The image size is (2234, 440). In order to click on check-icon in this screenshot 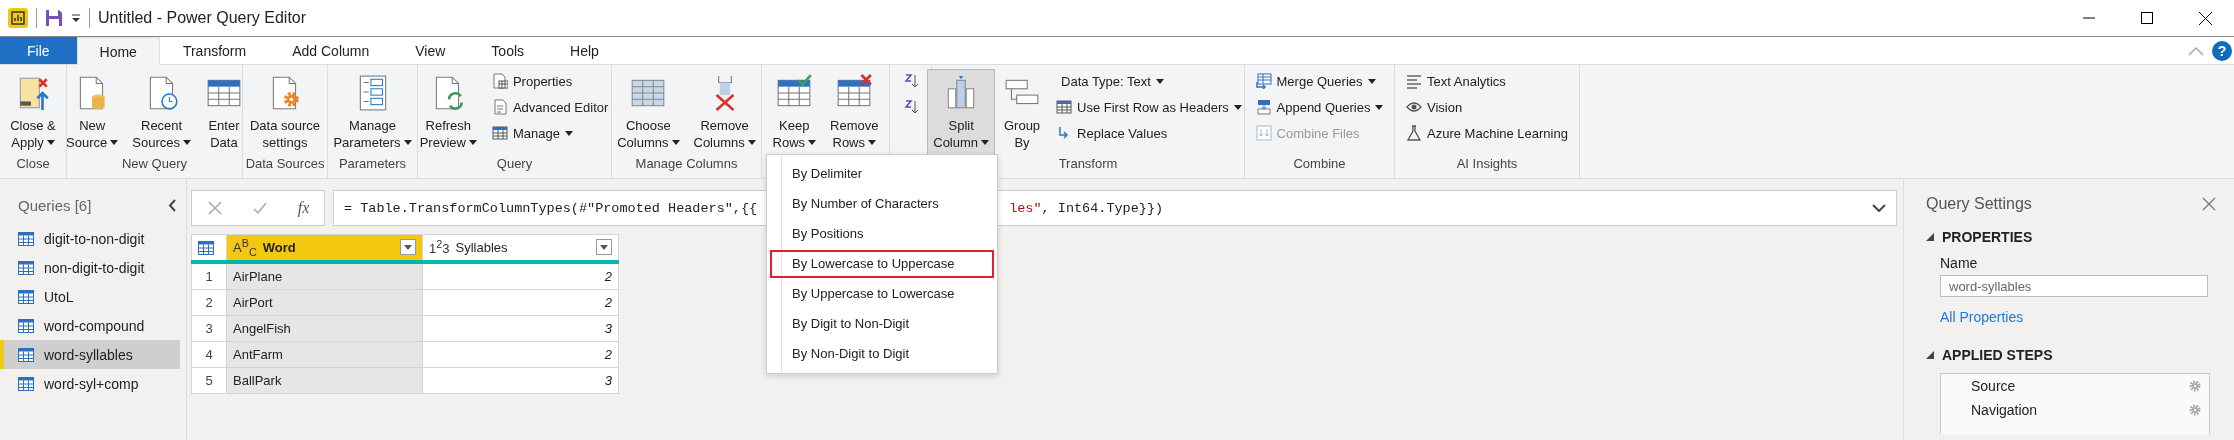, I will do `click(260, 208)`.